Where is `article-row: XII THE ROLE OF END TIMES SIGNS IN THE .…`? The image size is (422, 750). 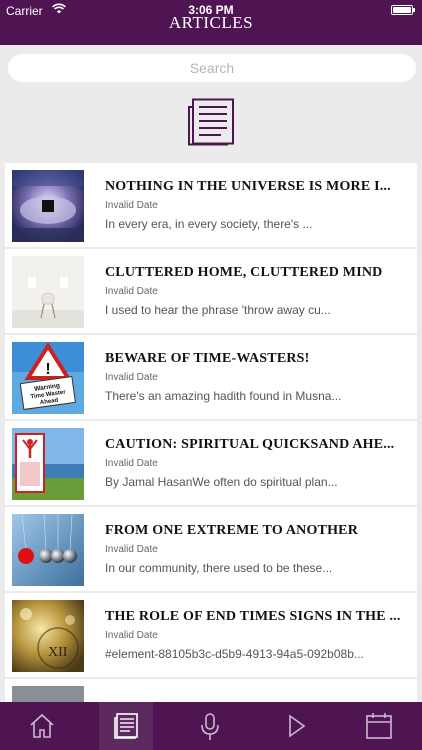 article-row: XII THE ROLE OF END TIMES SIGNS IN THE .… is located at coordinates (211, 635).